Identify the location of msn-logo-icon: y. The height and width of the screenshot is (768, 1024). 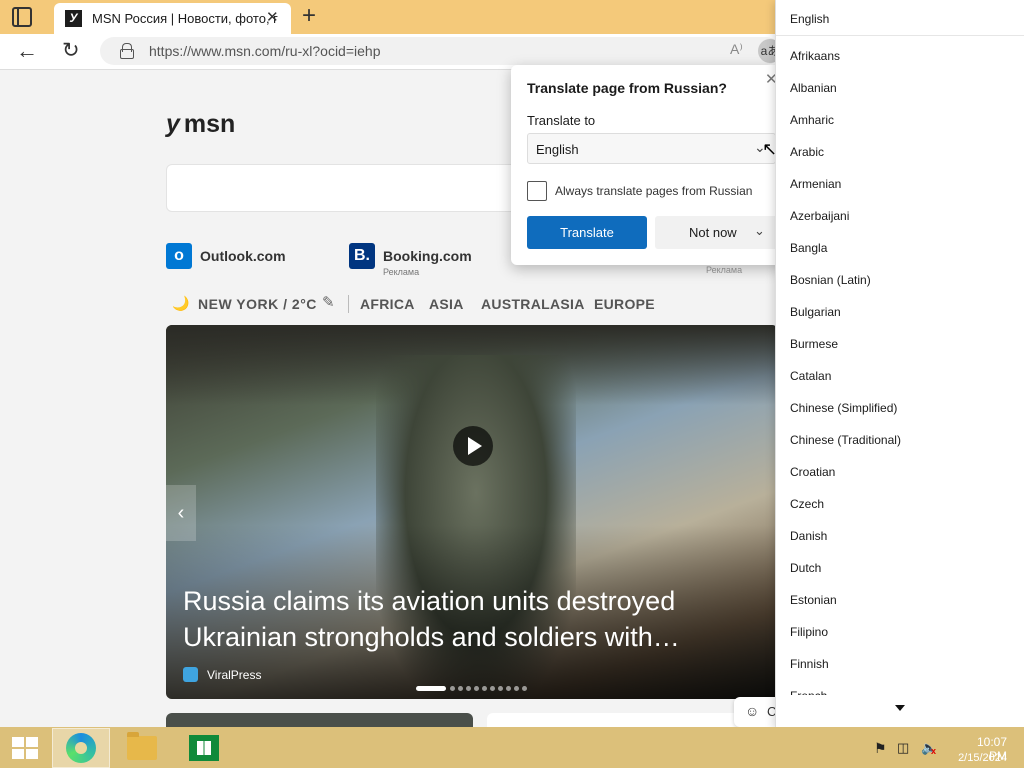
(173, 124).